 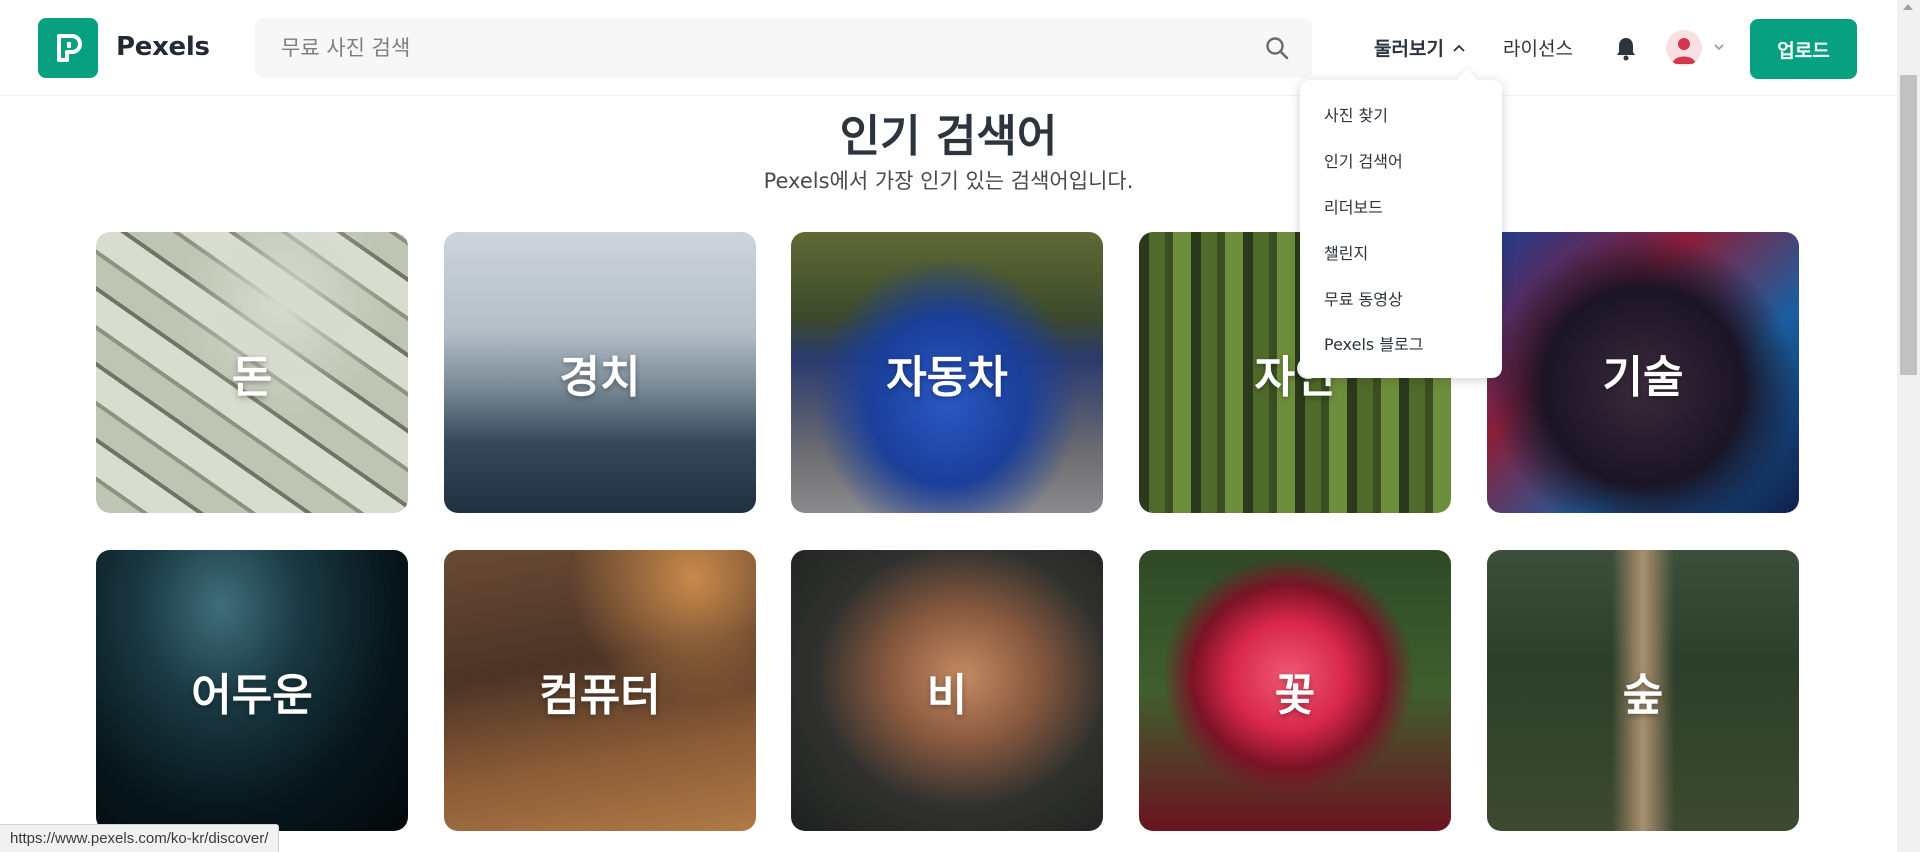 I want to click on tile-flower: 꽃, so click(x=1295, y=690).